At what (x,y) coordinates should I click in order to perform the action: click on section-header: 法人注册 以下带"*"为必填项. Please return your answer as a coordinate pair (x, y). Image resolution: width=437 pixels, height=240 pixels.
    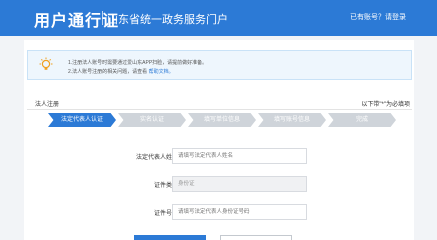
    Looking at the image, I should click on (219, 103).